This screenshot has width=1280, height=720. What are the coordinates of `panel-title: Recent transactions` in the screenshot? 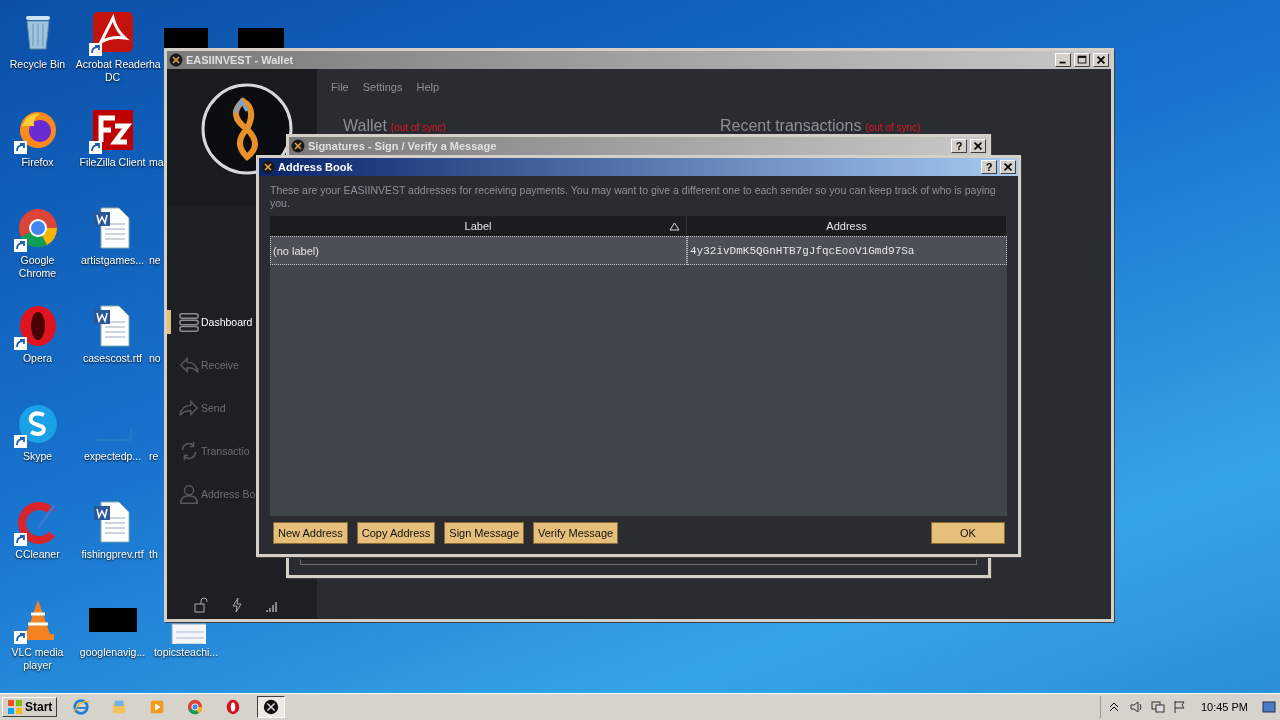 It's located at (791, 126).